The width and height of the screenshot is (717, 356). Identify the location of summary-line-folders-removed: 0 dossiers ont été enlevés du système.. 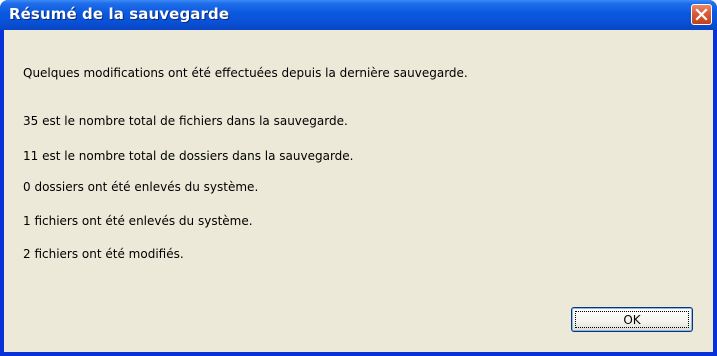
(141, 187).